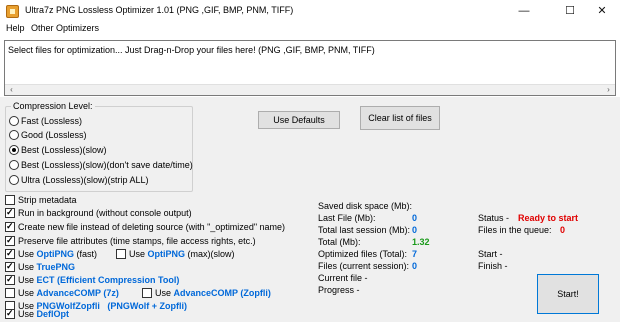  What do you see at coordinates (299, 120) in the screenshot?
I see `use-defaults-button: Use Defaults` at bounding box center [299, 120].